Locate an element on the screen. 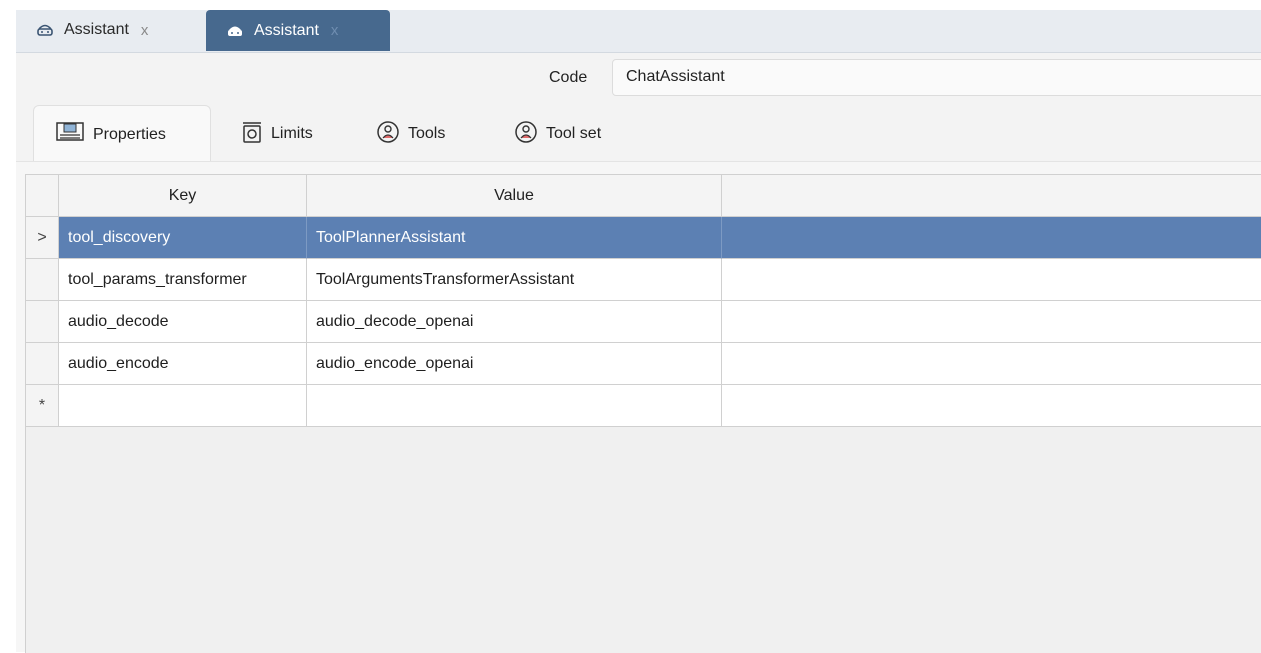 The image size is (1261, 653). tab-properties: Properties is located at coordinates (122, 134).